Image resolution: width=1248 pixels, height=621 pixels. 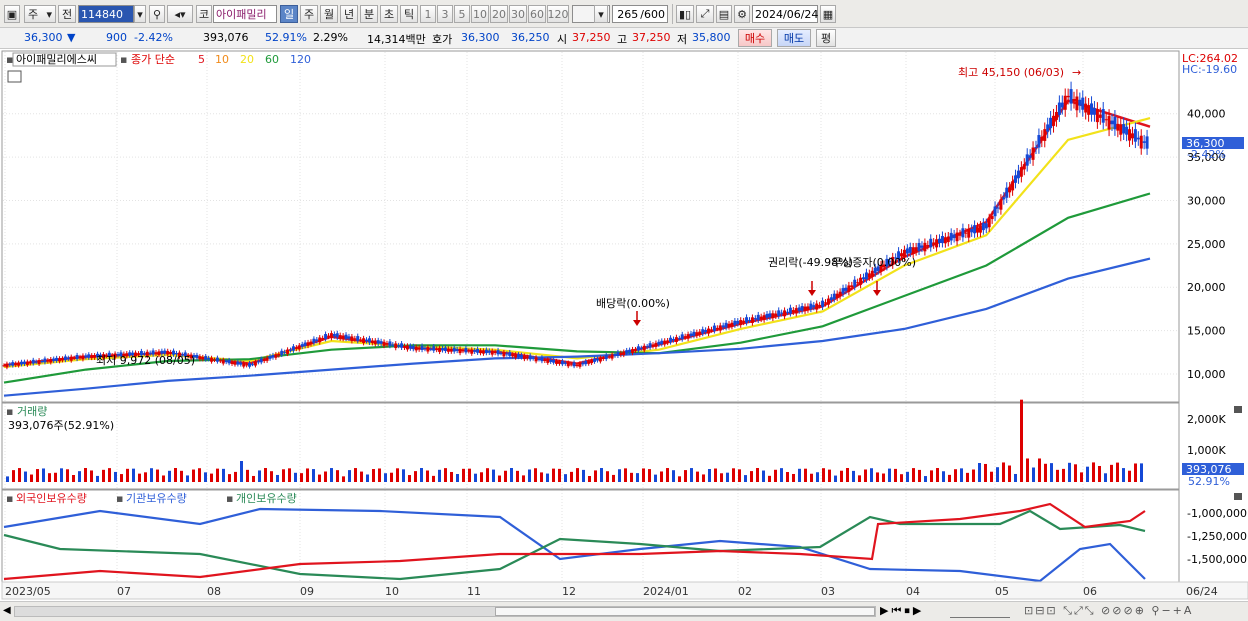 What do you see at coordinates (569, 591) in the screenshot?
I see `x-tick-label: 12` at bounding box center [569, 591].